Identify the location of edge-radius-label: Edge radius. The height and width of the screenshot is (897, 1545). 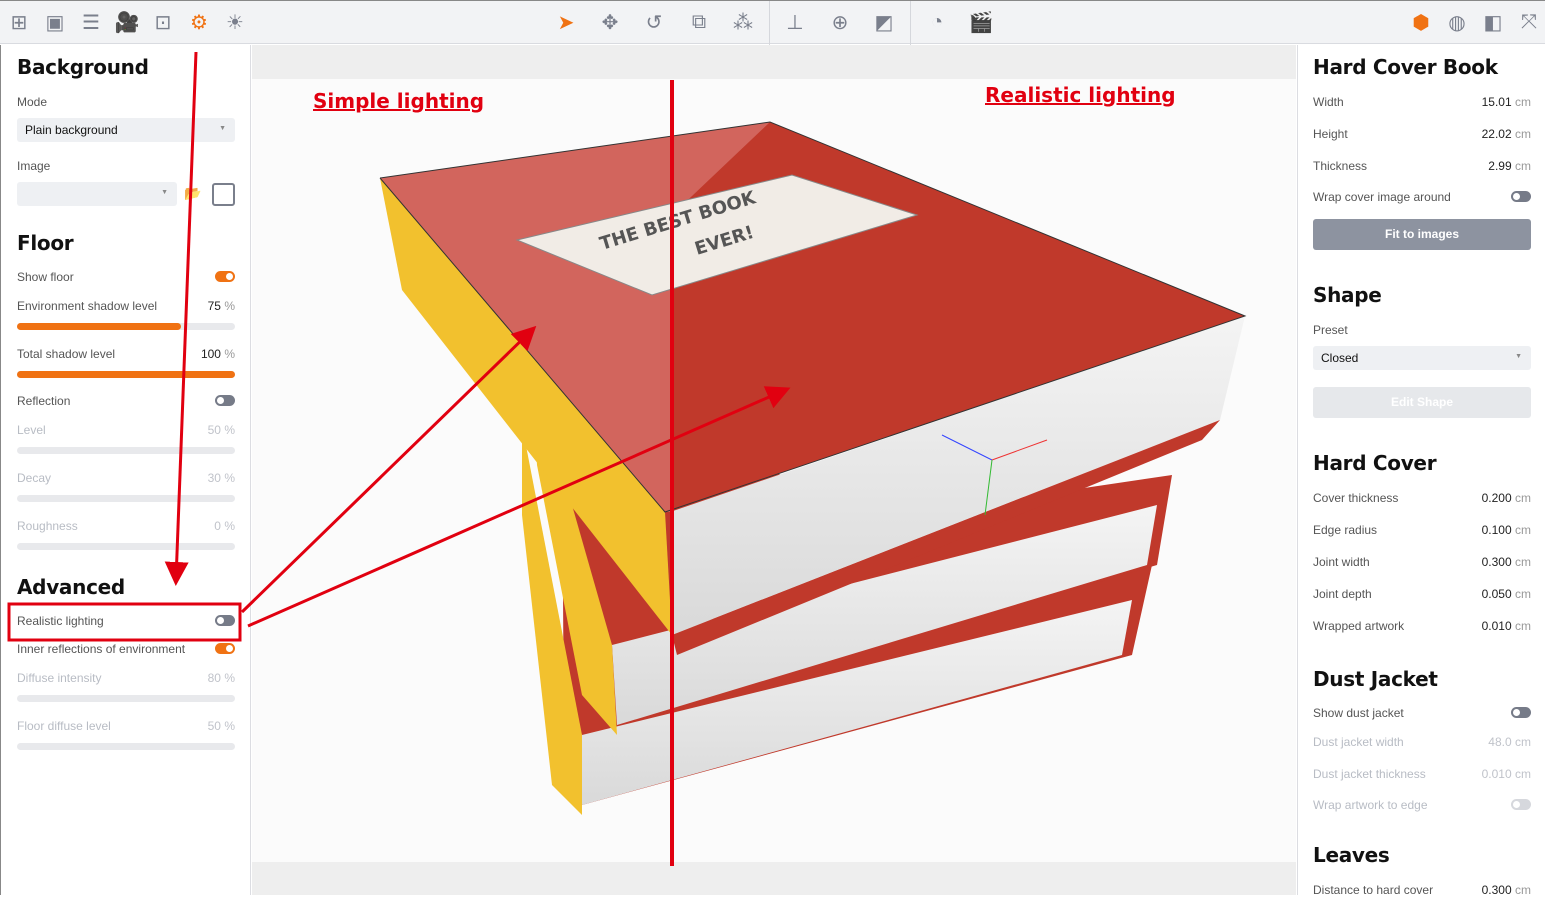
(1345, 530).